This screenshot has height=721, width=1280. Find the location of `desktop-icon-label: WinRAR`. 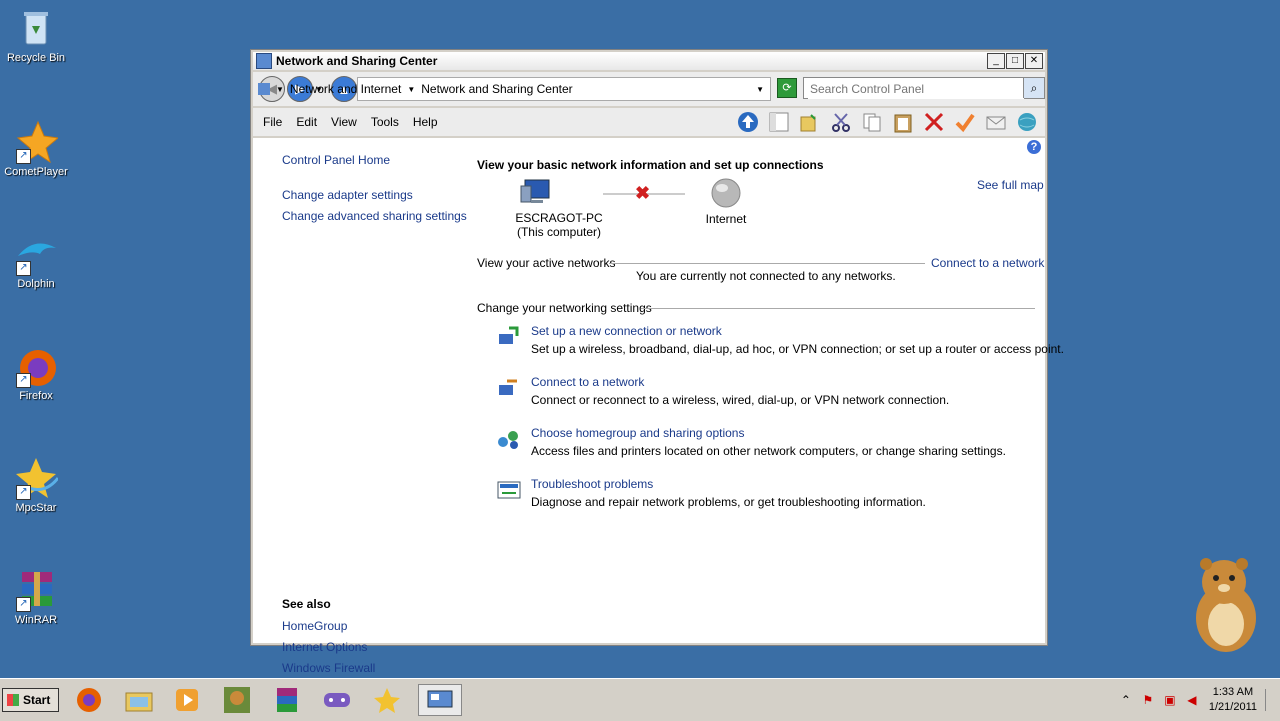

desktop-icon-label: WinRAR is located at coordinates (36, 620).